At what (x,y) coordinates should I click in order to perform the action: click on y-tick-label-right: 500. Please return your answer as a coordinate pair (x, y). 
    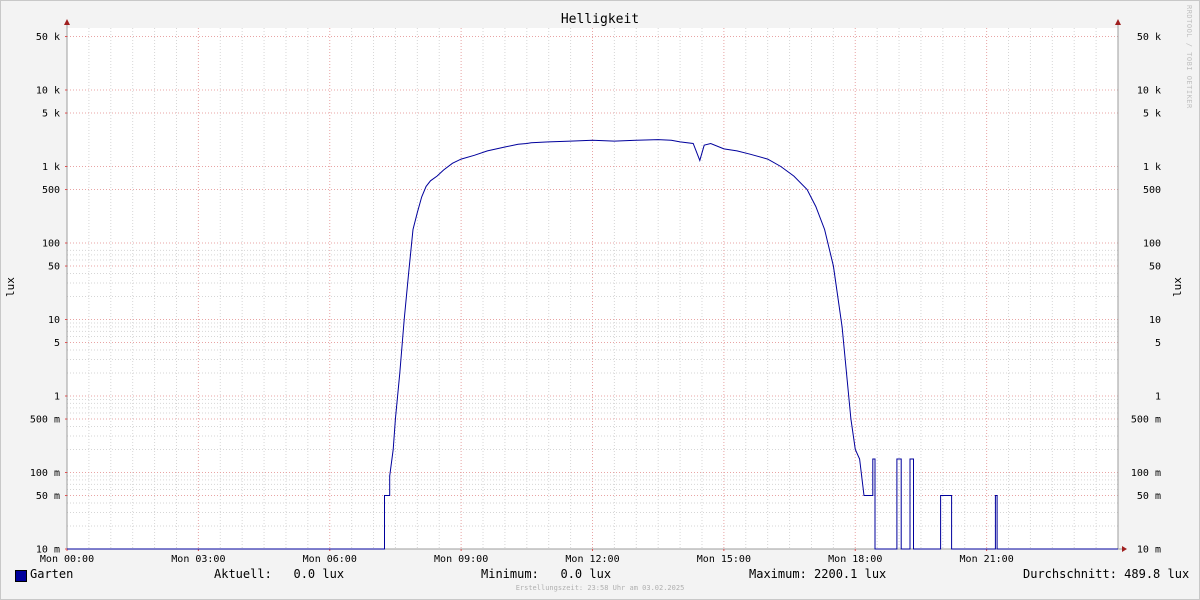
    Looking at the image, I should click on (1152, 190).